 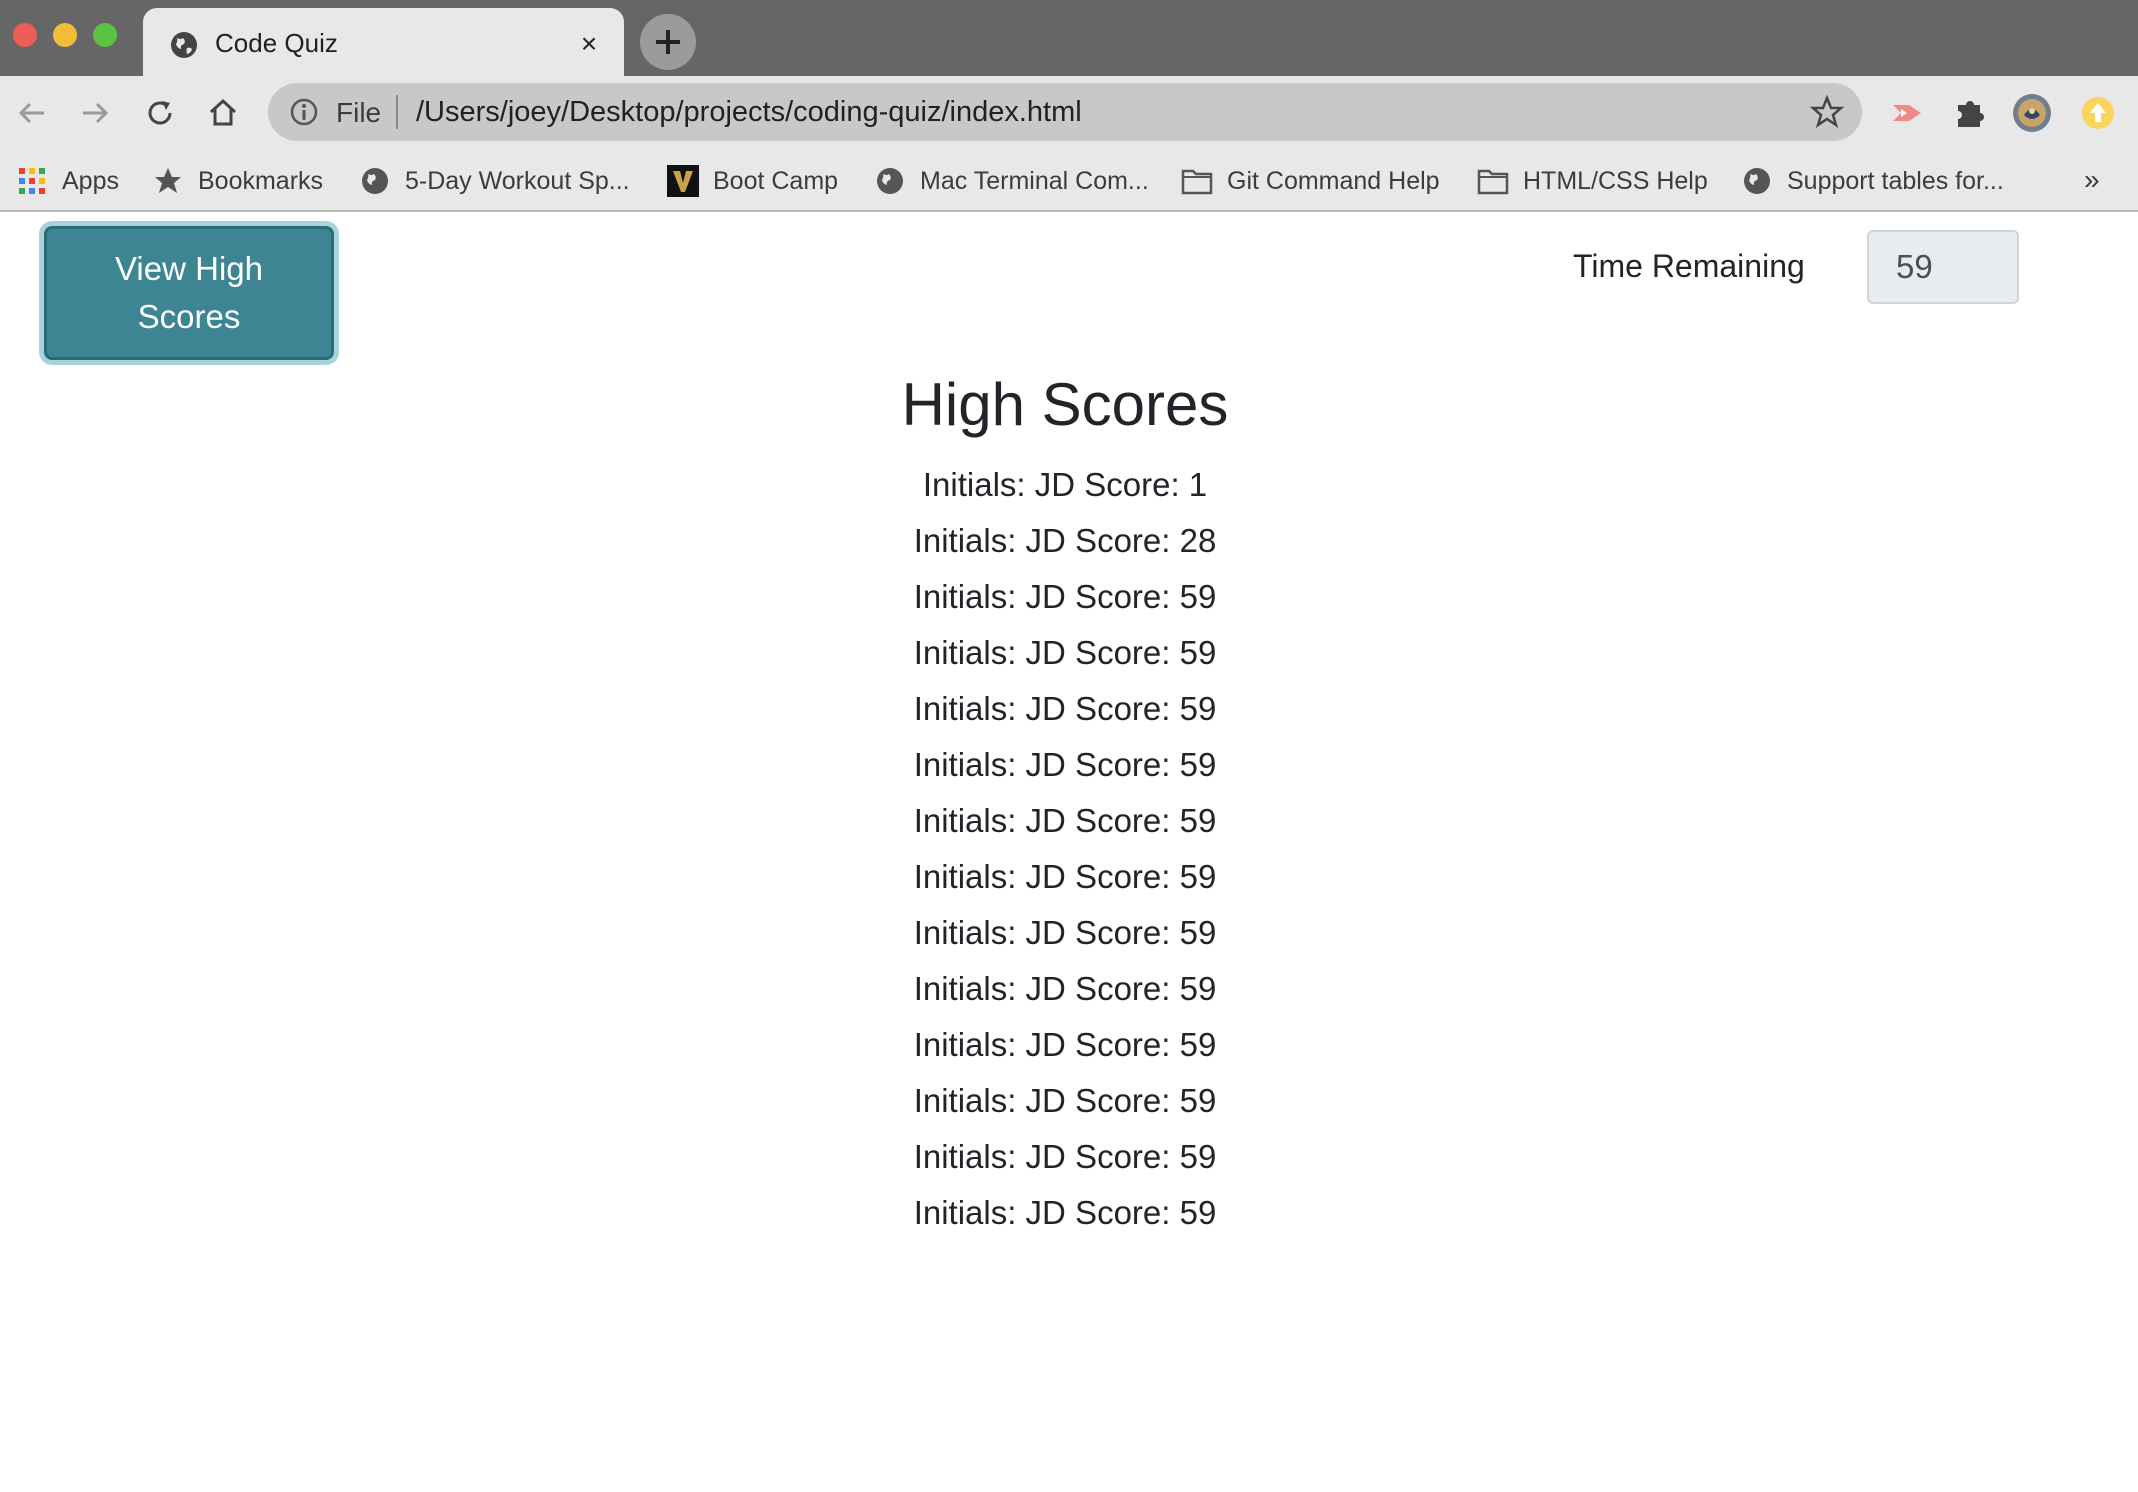 What do you see at coordinates (359, 112) in the screenshot?
I see `url-scheme-label: File` at bounding box center [359, 112].